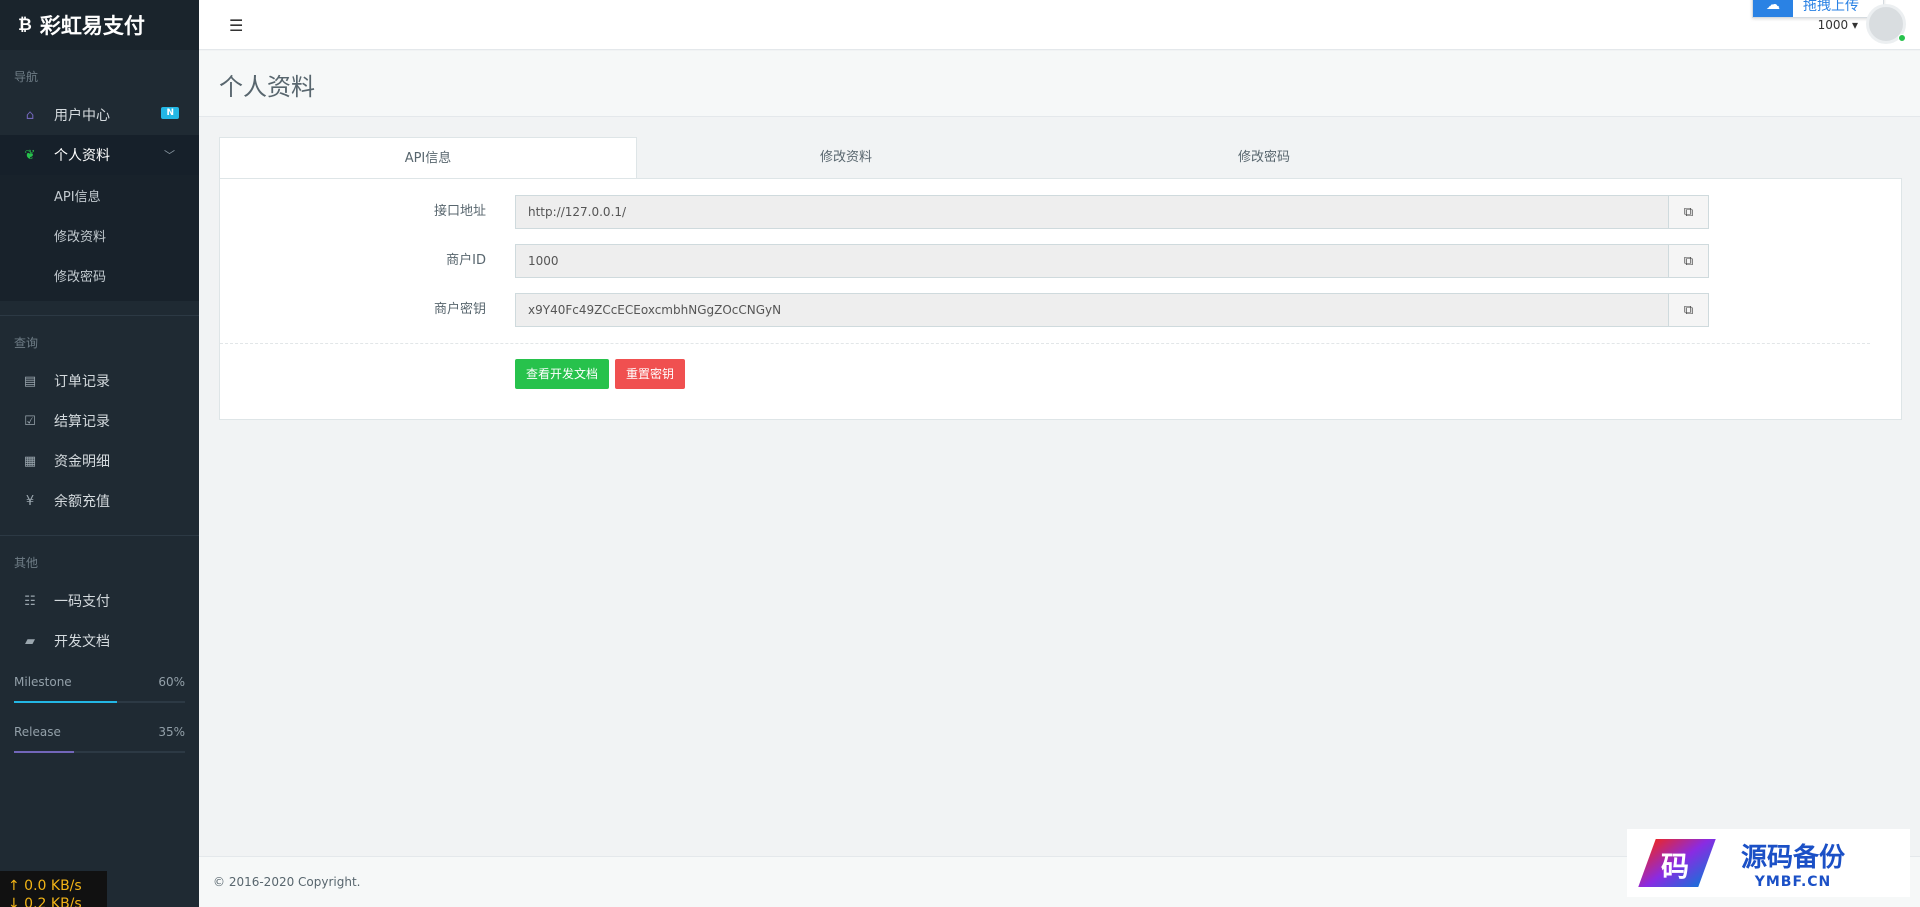 The width and height of the screenshot is (1920, 907). Describe the element at coordinates (267, 87) in the screenshot. I see `page-title: 个人资料` at that location.